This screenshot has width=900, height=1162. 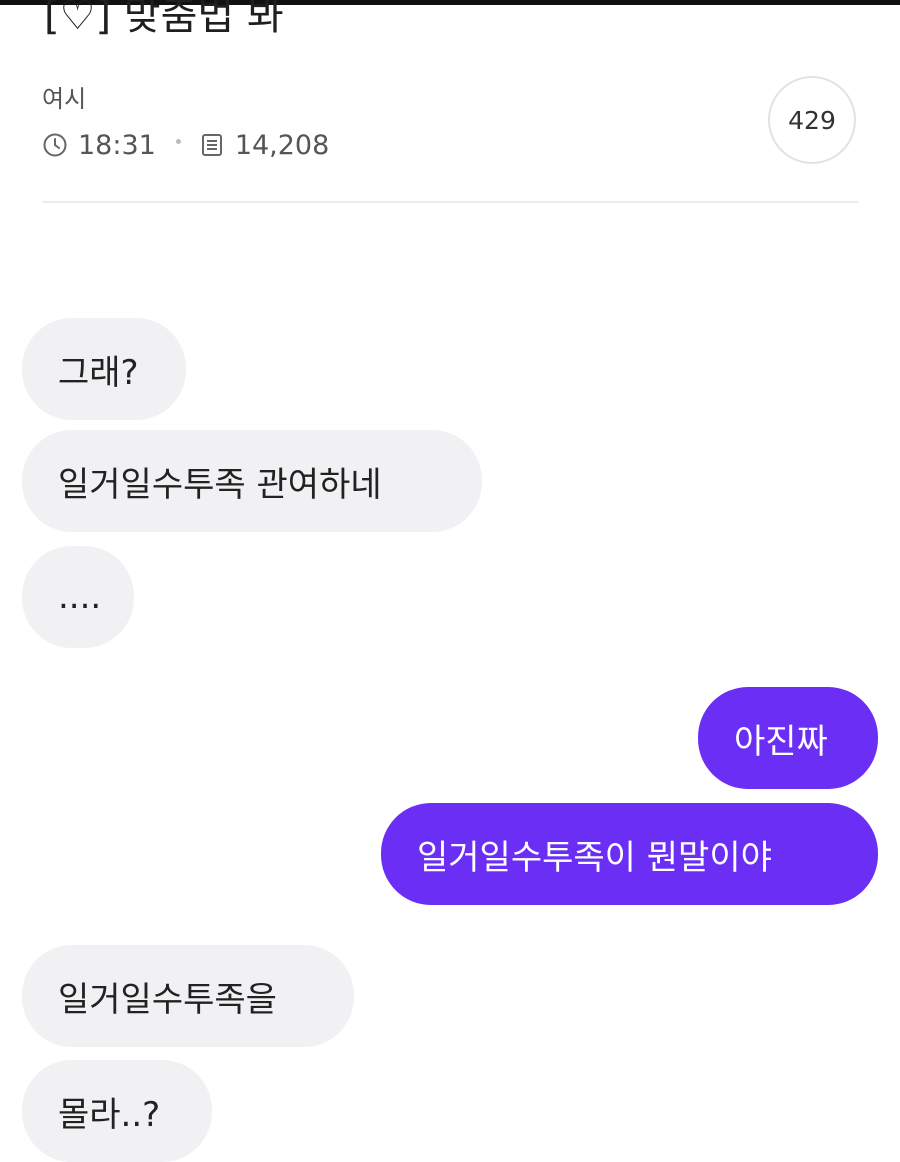 I want to click on header-divider, so click(x=450, y=202).